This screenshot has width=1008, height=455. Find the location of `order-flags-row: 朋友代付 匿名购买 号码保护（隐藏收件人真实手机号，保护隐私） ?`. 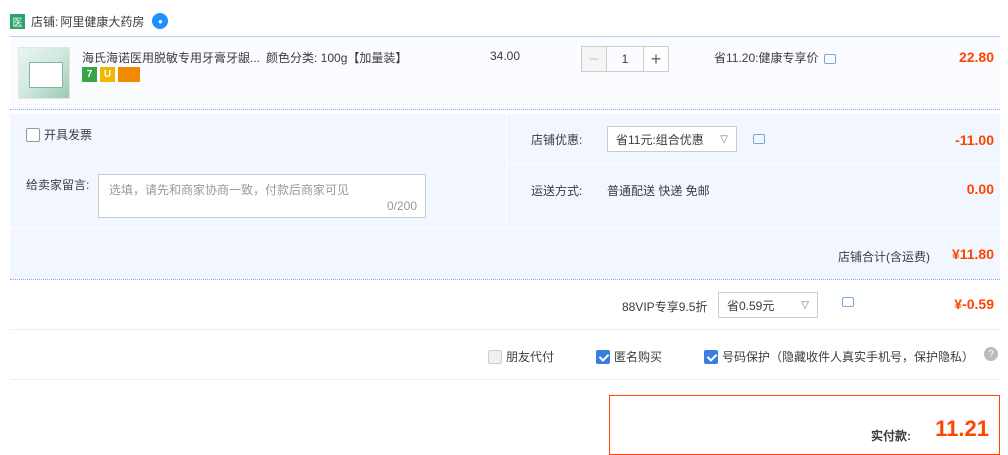

order-flags-row: 朋友代付 匿名购买 号码保护（隐藏收件人真实手机号，保护隐私） ? is located at coordinates (505, 355).